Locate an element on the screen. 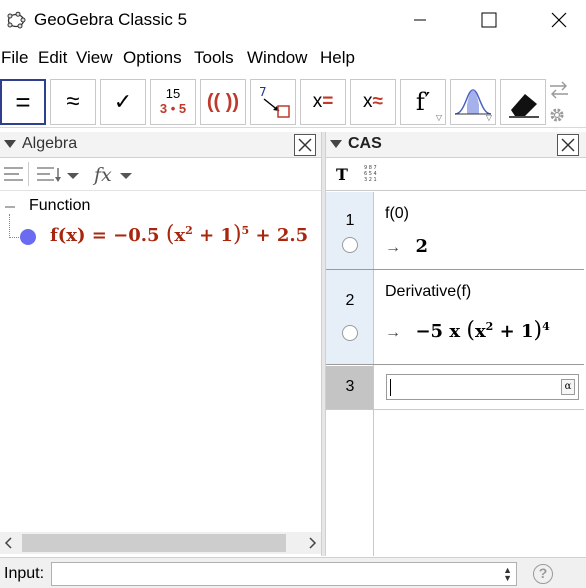 Image resolution: width=586 pixels, height=588 pixels. cas-output-inner: x is located at coordinates (480, 331).